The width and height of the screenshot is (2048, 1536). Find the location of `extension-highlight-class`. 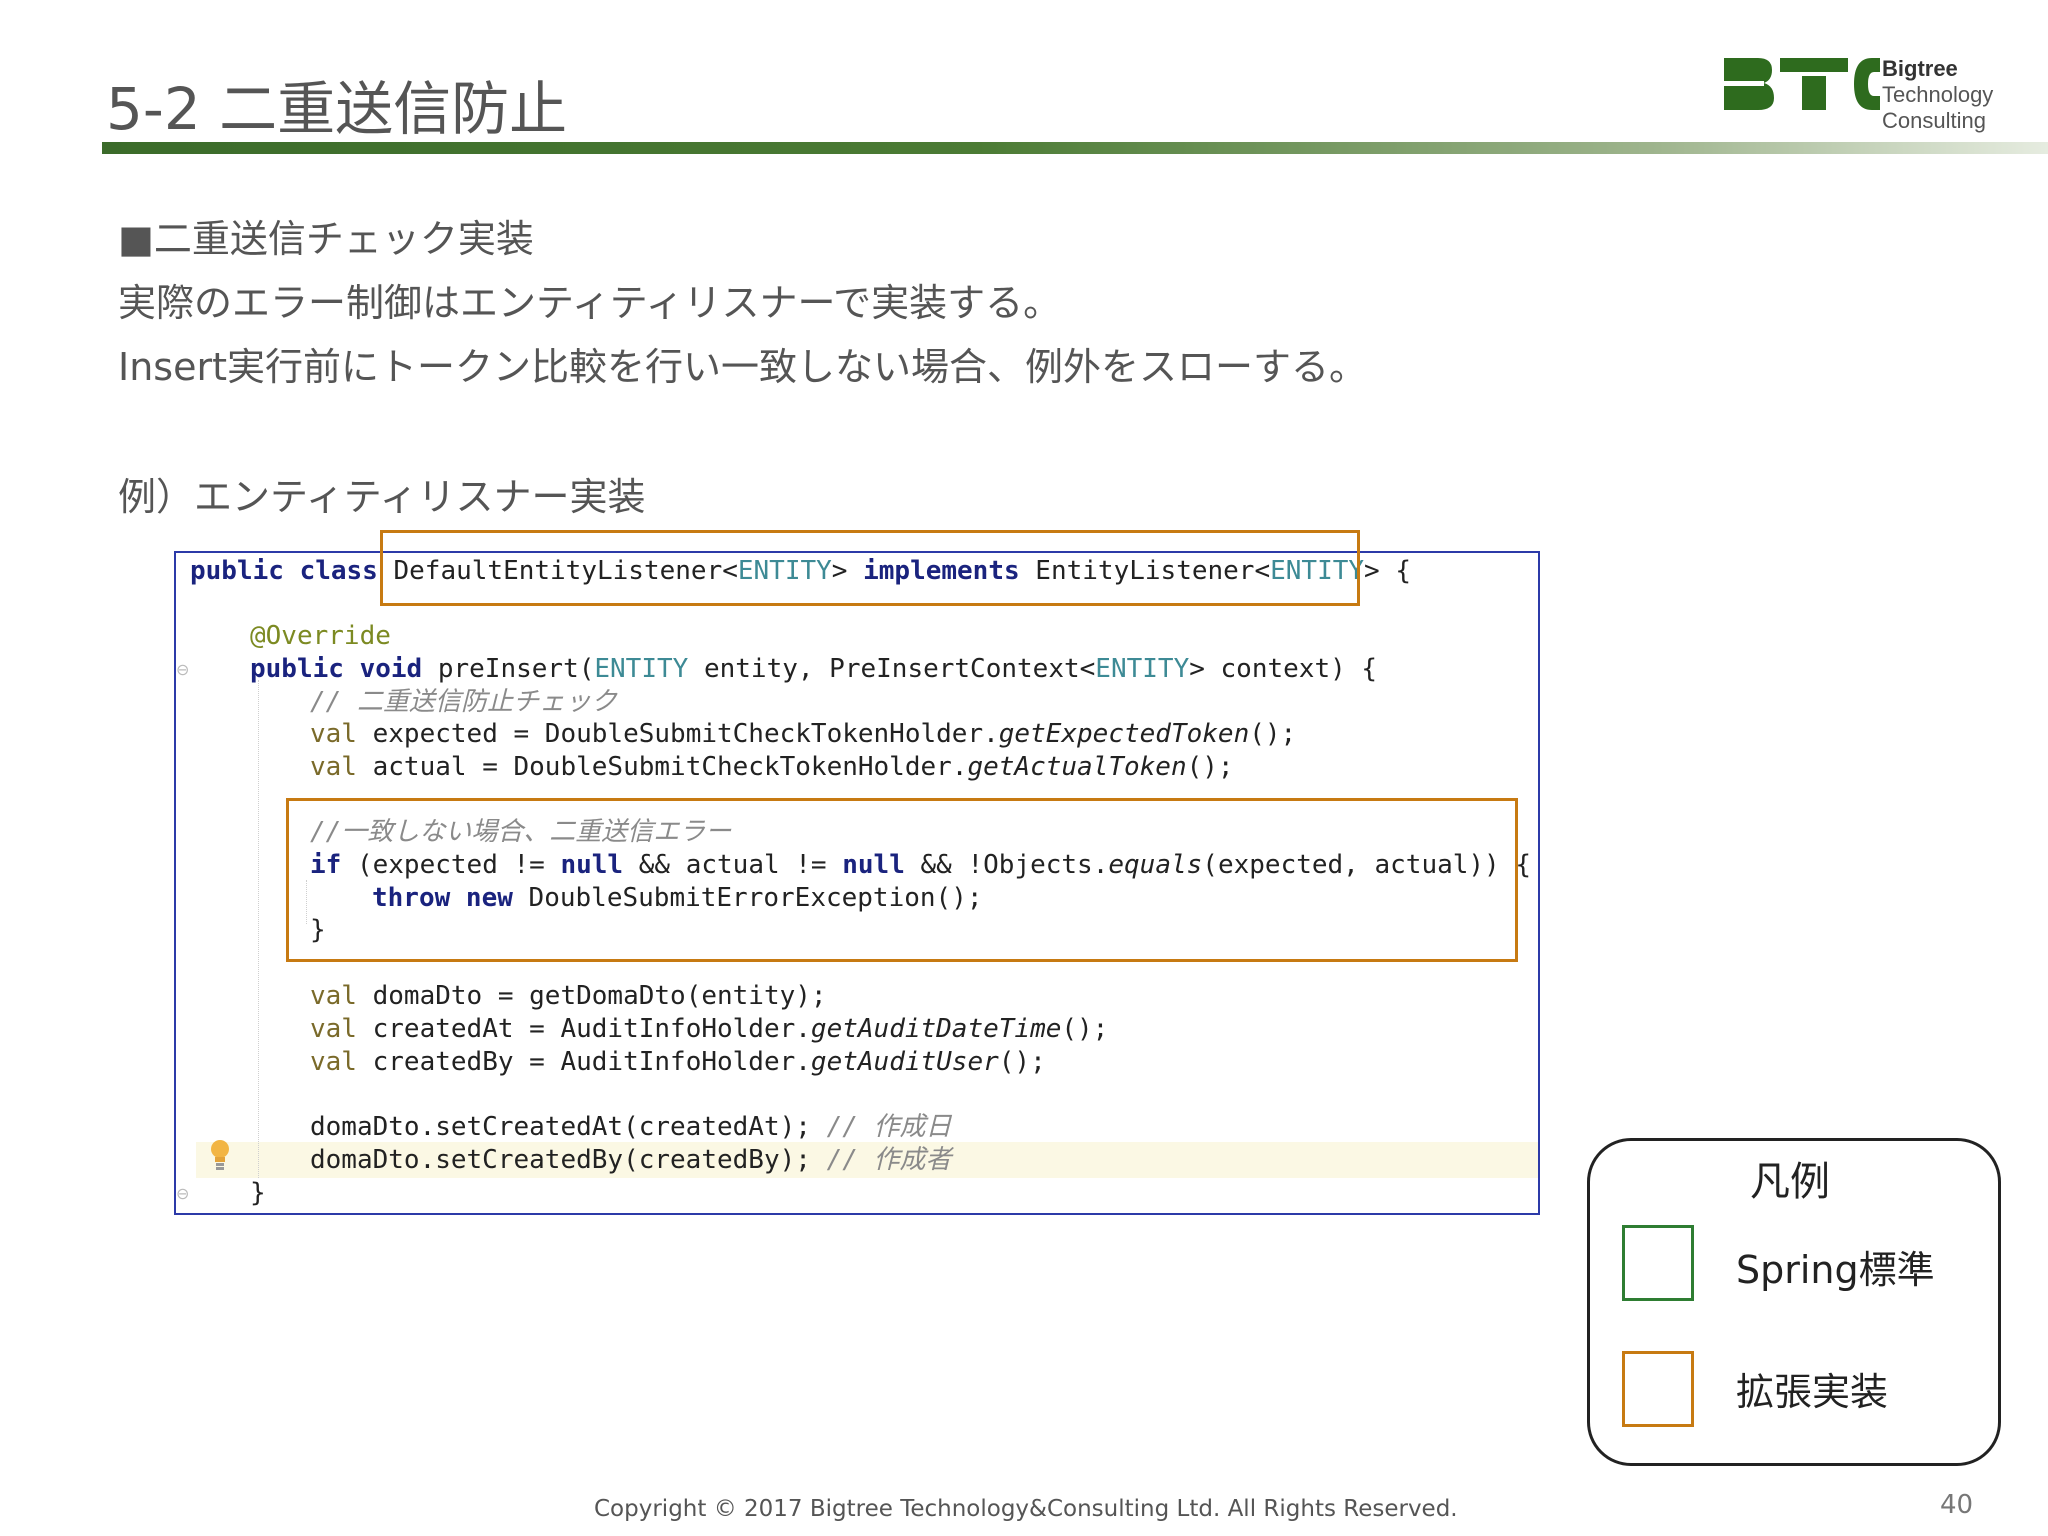

extension-highlight-class is located at coordinates (870, 568).